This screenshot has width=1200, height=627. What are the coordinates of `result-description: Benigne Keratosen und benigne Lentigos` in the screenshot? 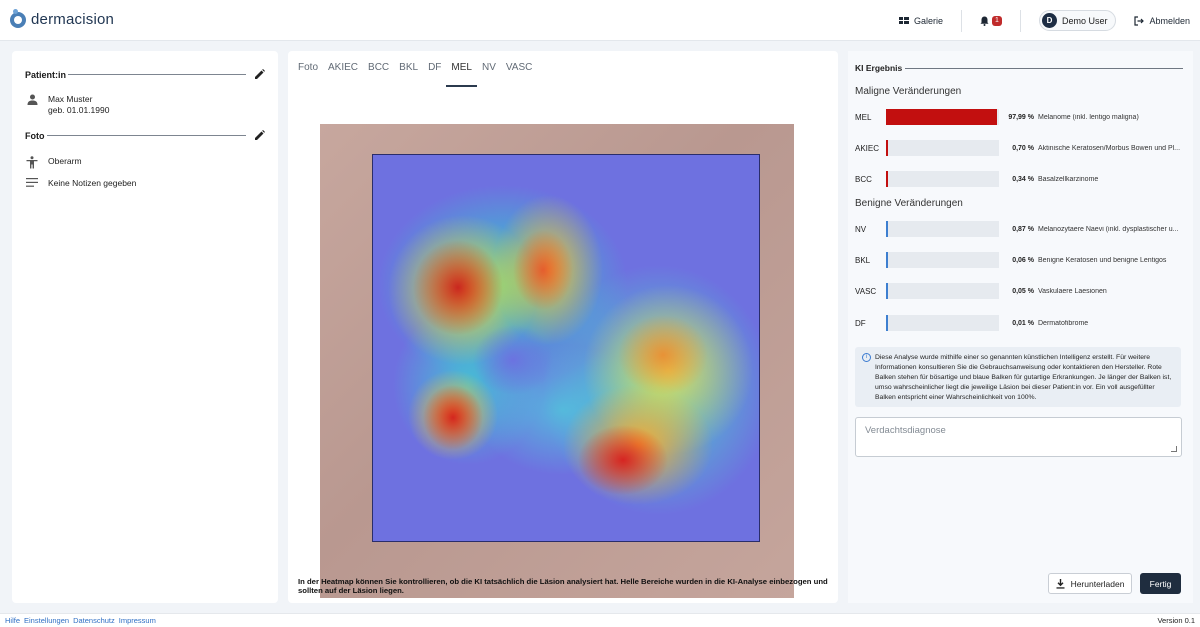 It's located at (1102, 260).